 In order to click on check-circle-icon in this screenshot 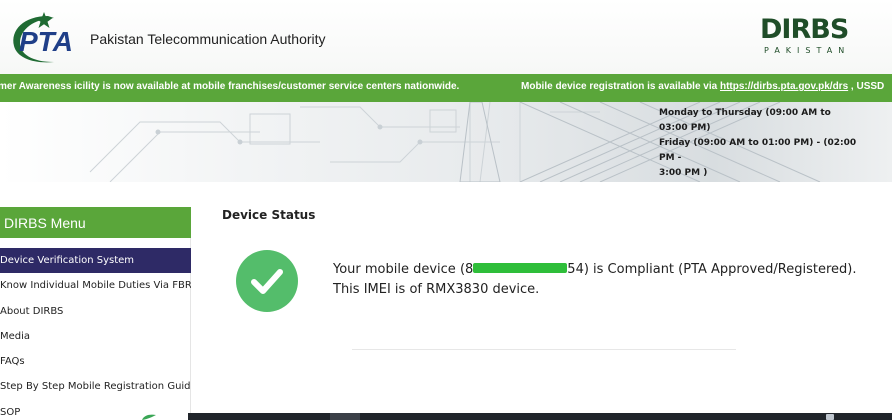, I will do `click(267, 281)`.